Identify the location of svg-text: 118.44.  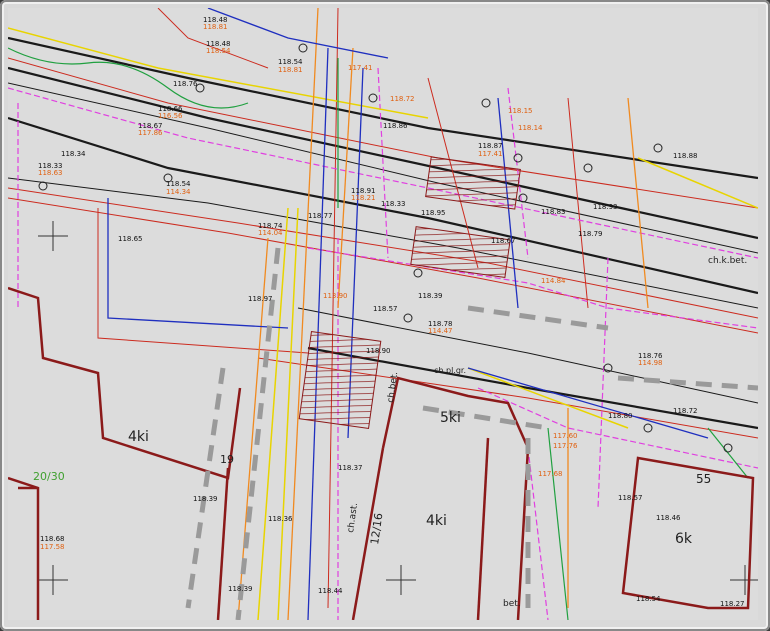
(330, 591).